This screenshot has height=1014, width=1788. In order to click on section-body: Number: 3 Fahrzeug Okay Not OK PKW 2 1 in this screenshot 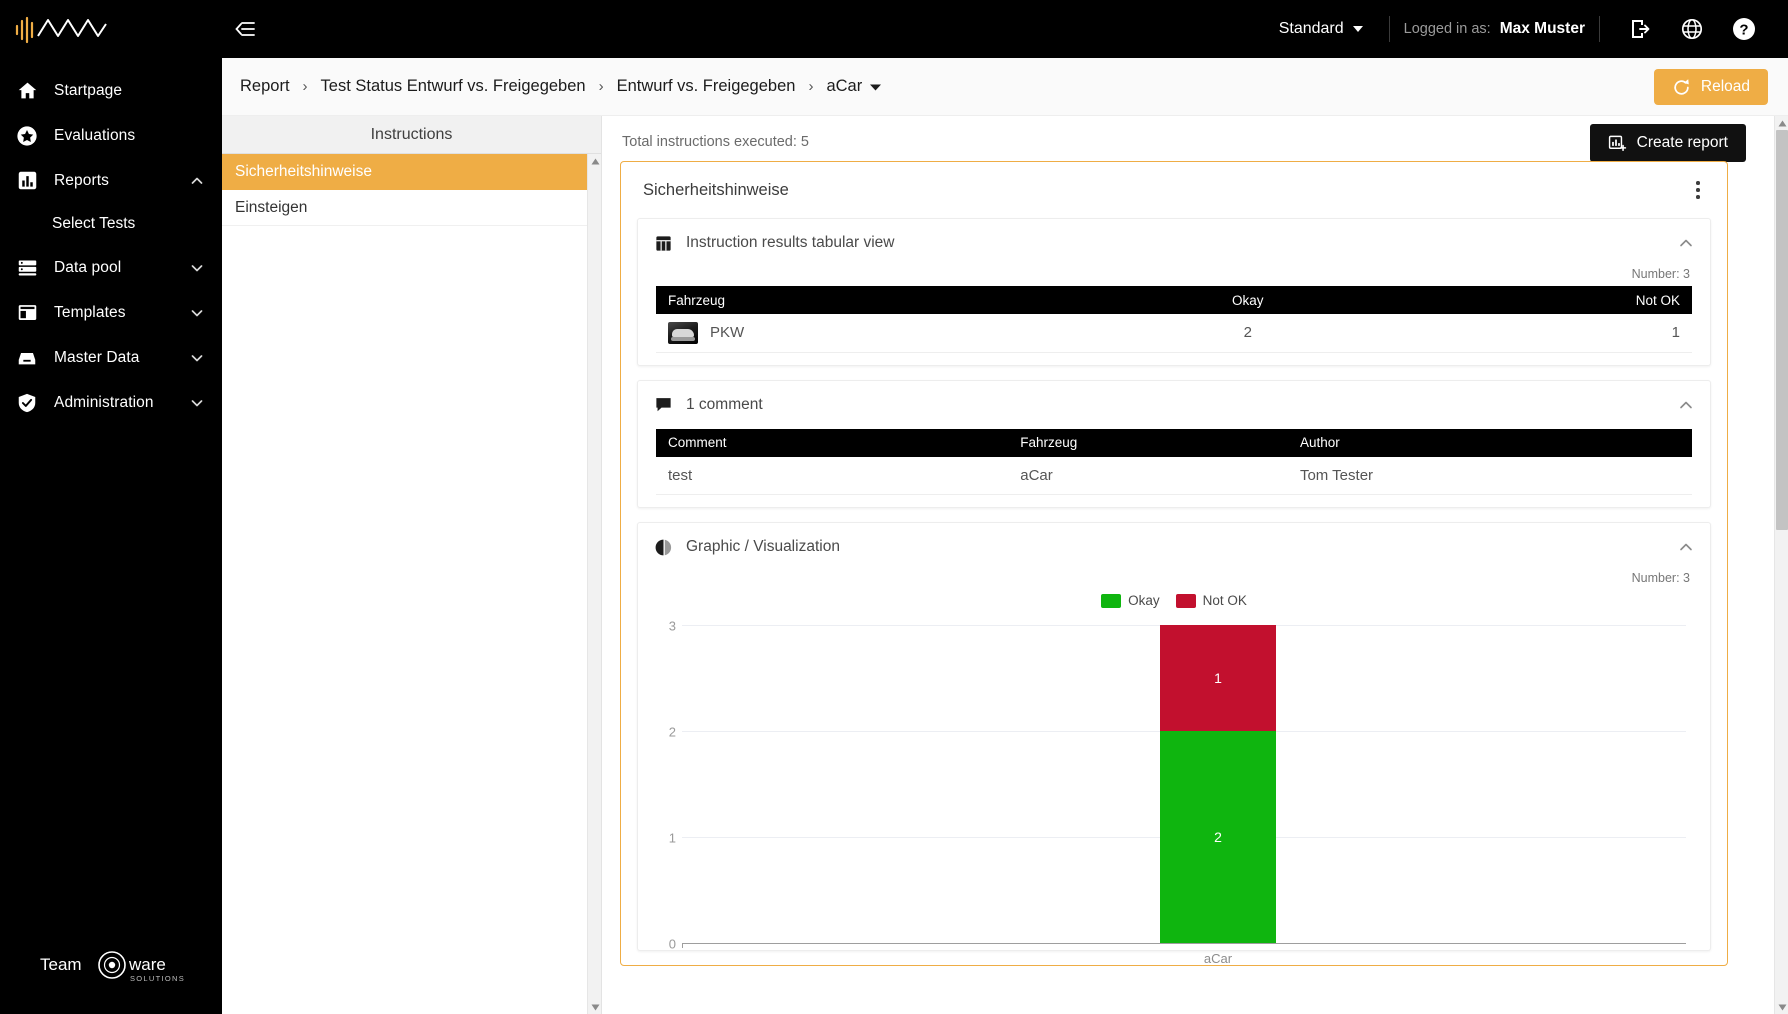, I will do `click(1174, 316)`.